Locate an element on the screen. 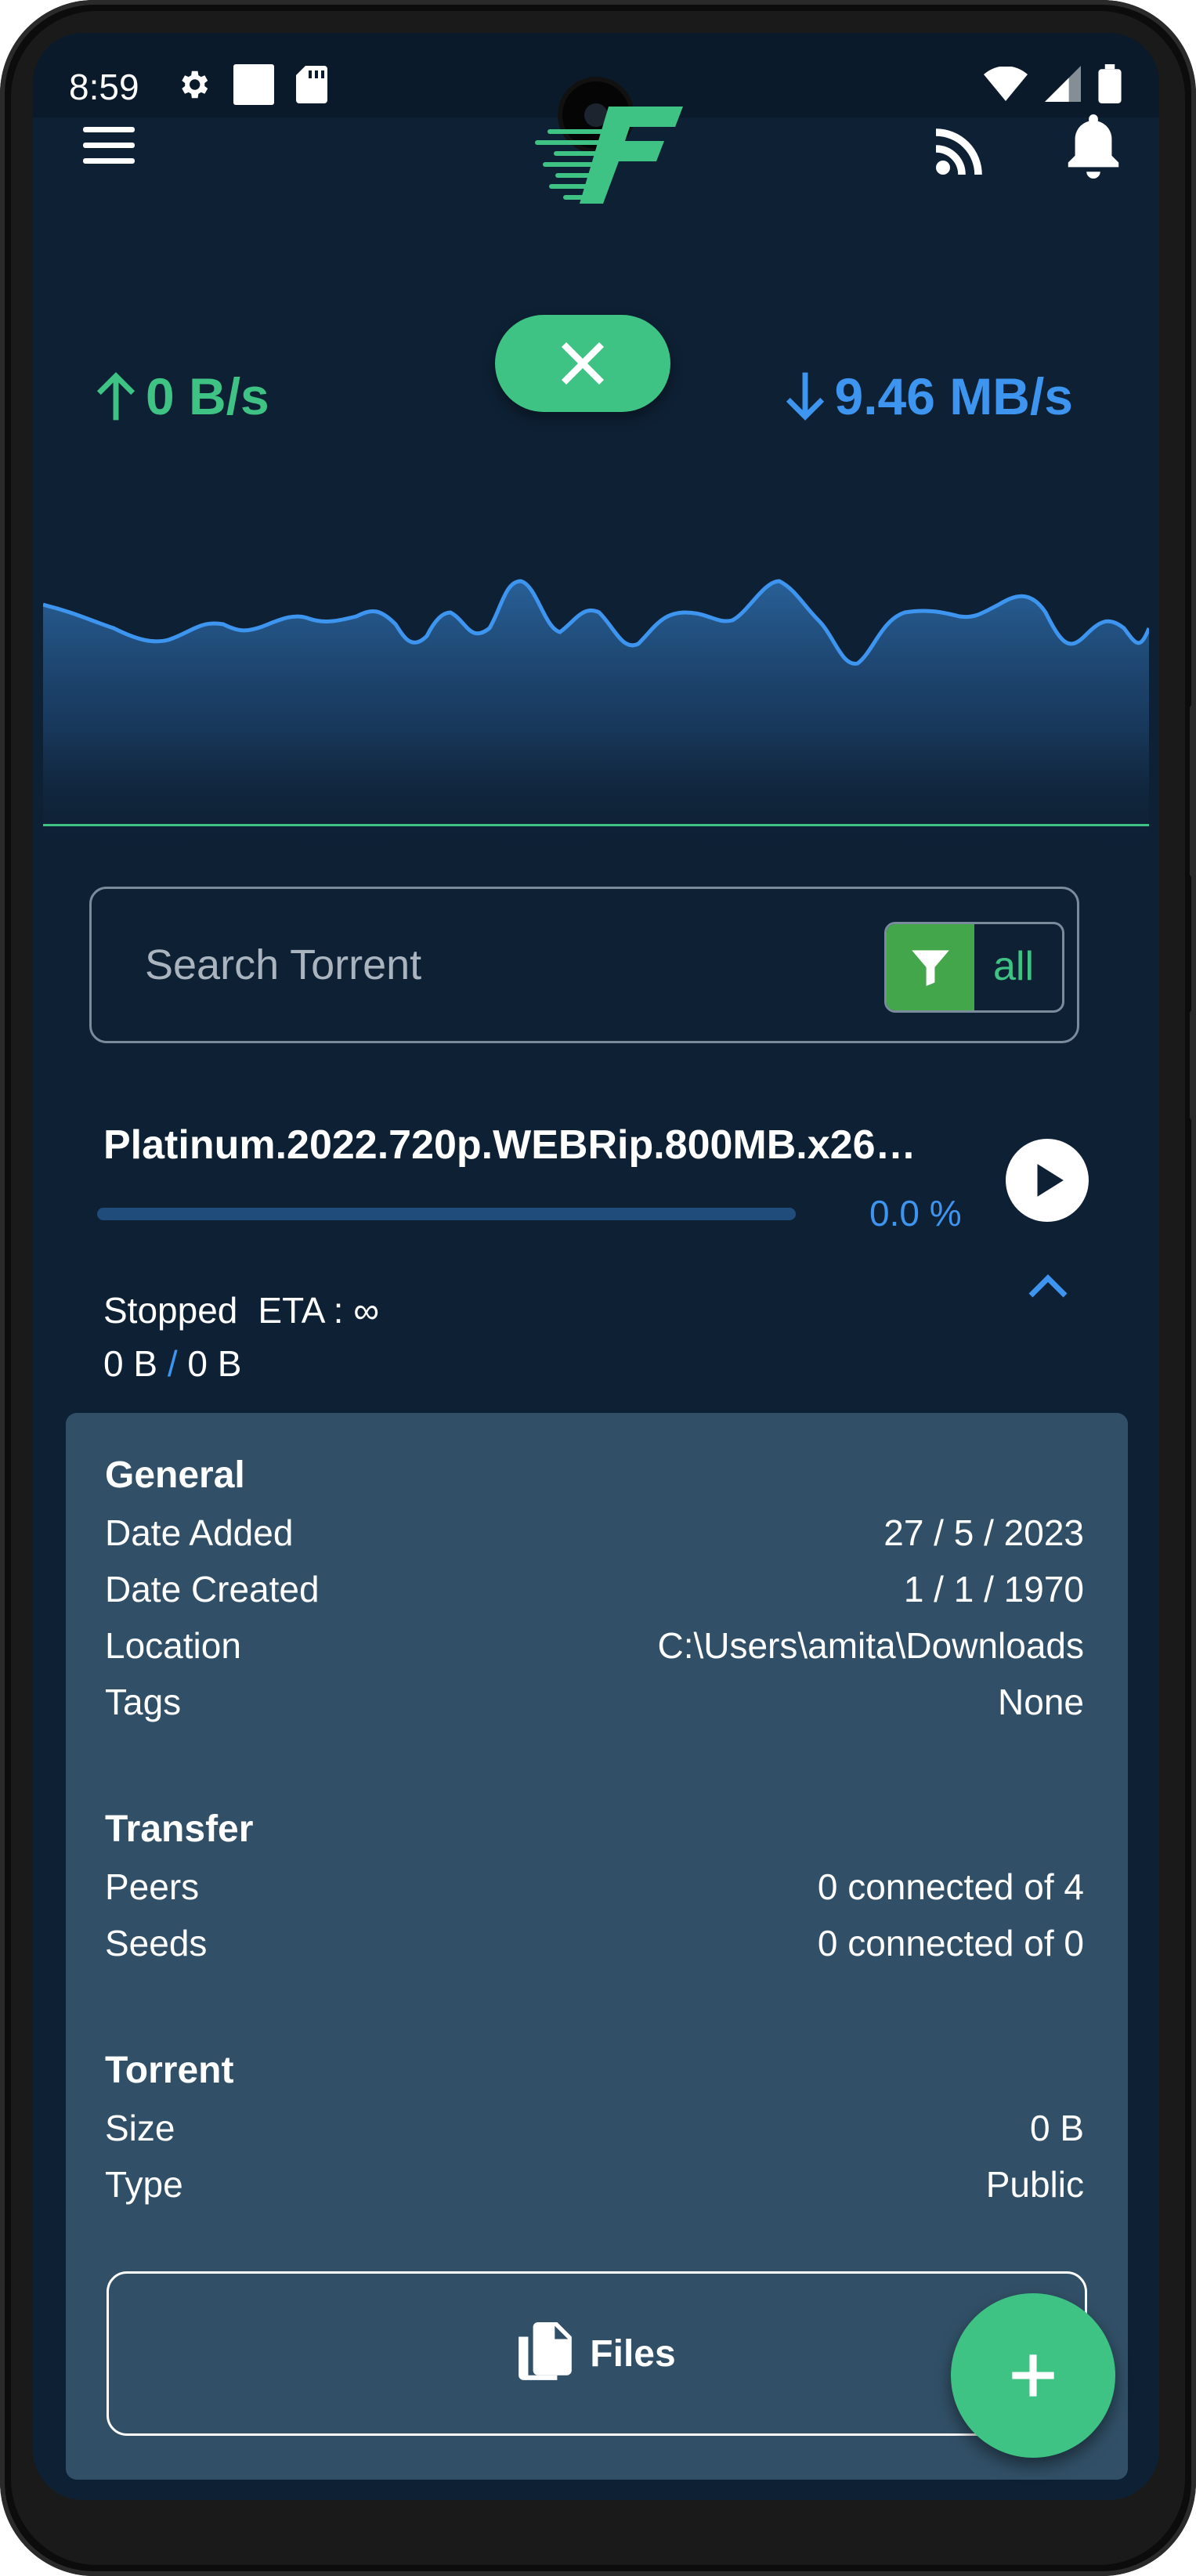 The width and height of the screenshot is (1196, 2576). play-icon is located at coordinates (1050, 1180).